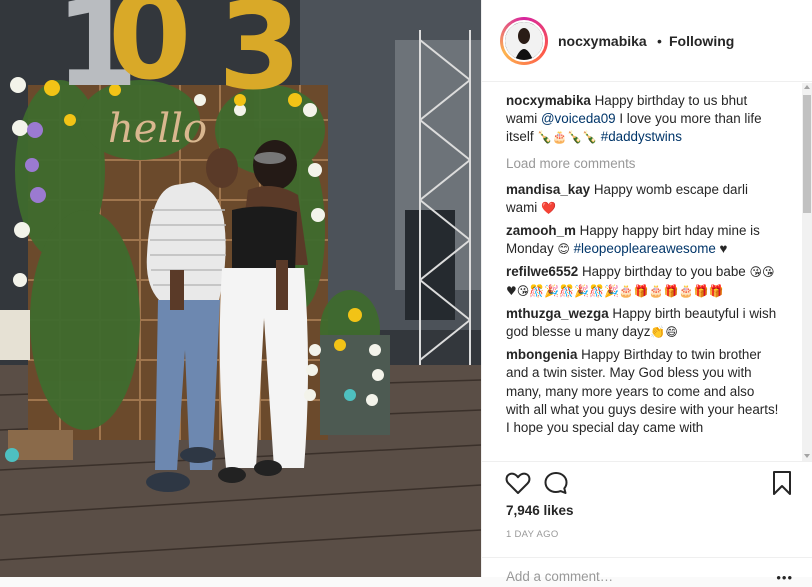 Image resolution: width=812 pixels, height=587 pixels. What do you see at coordinates (540, 510) in the screenshot?
I see `likes-count: 7,946 likes` at bounding box center [540, 510].